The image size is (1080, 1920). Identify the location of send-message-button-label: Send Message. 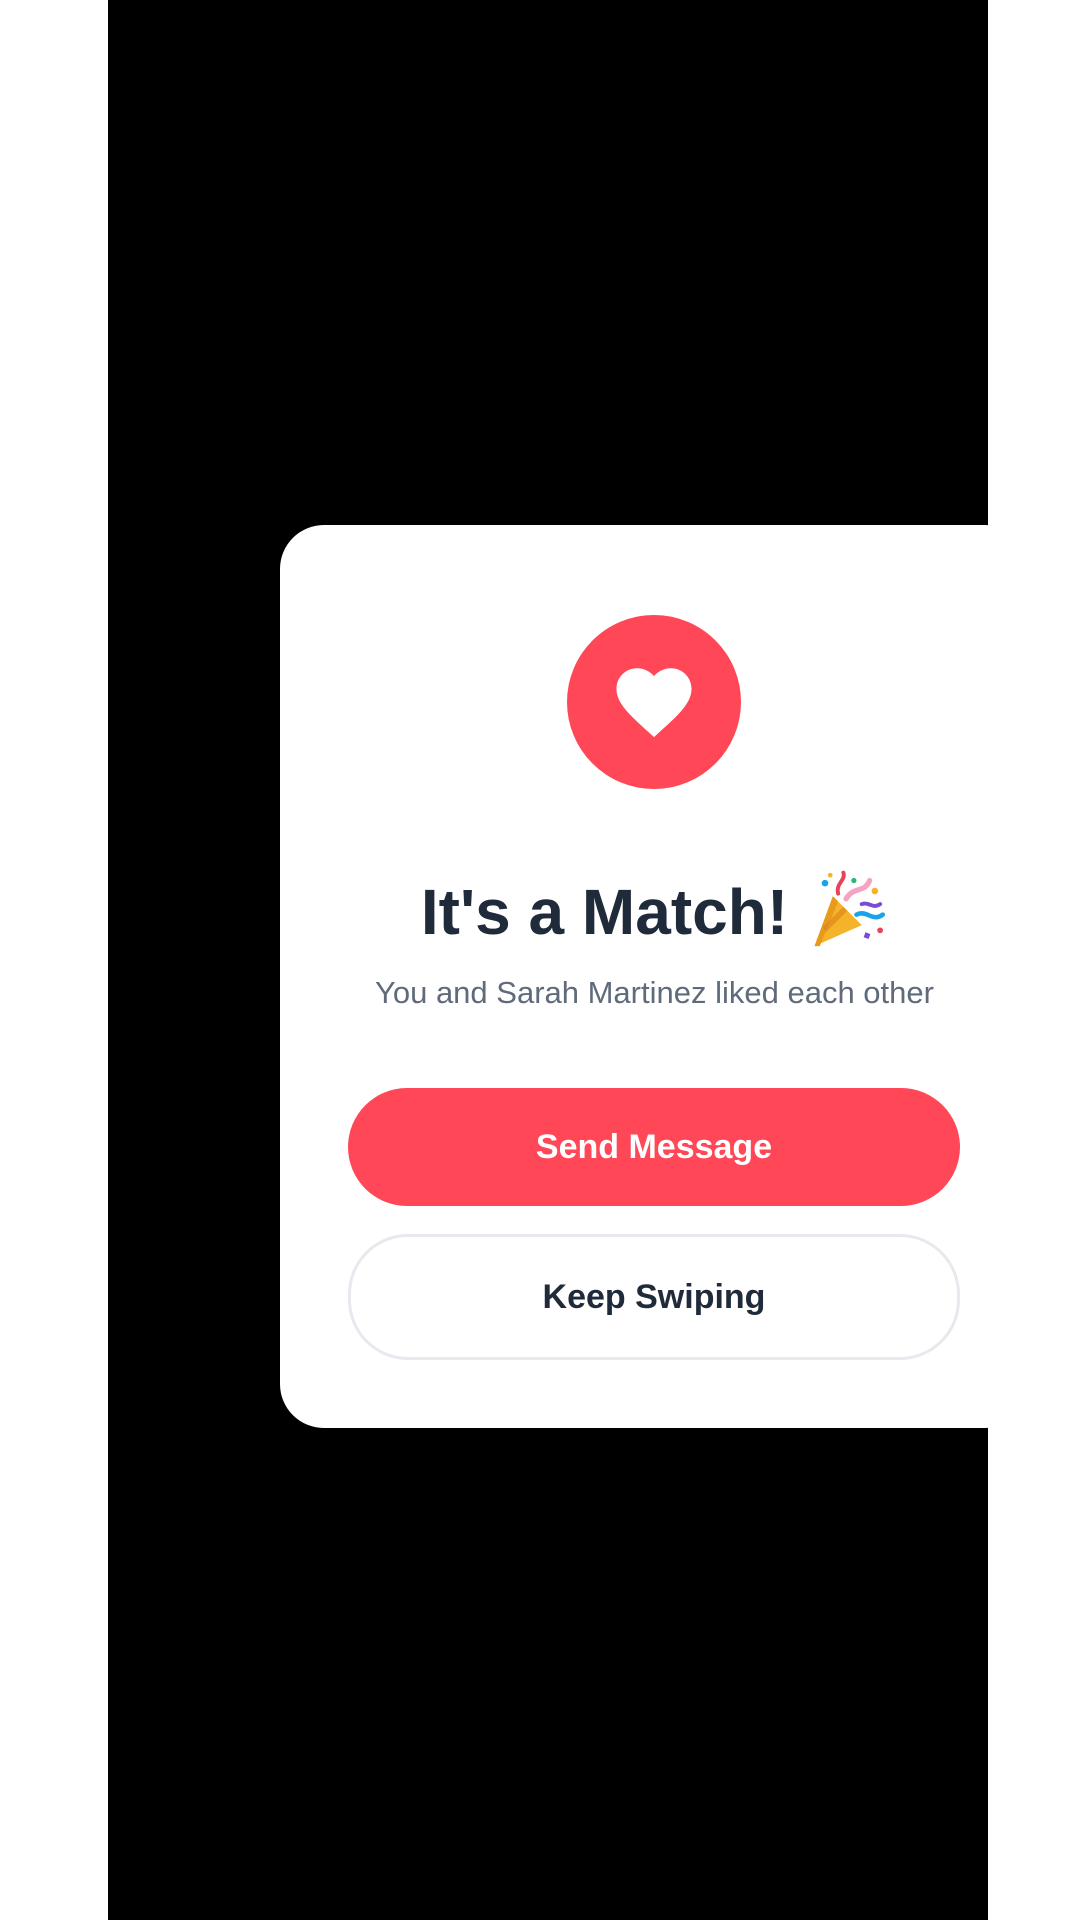
(654, 1146).